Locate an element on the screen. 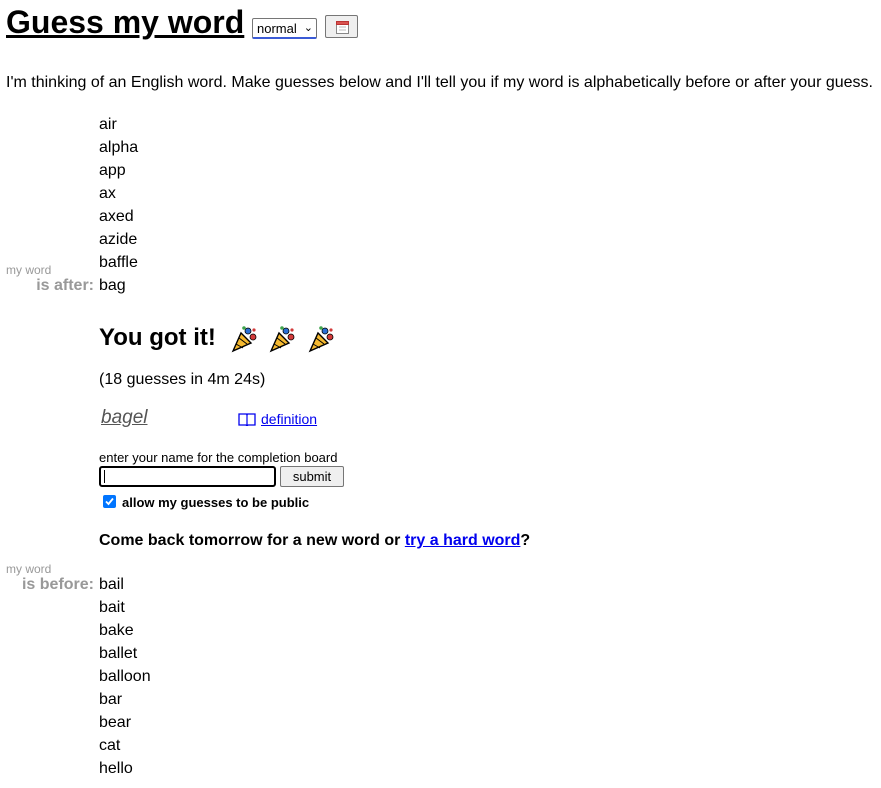 This screenshot has width=881, height=788. answer-word: bagel is located at coordinates (124, 418).